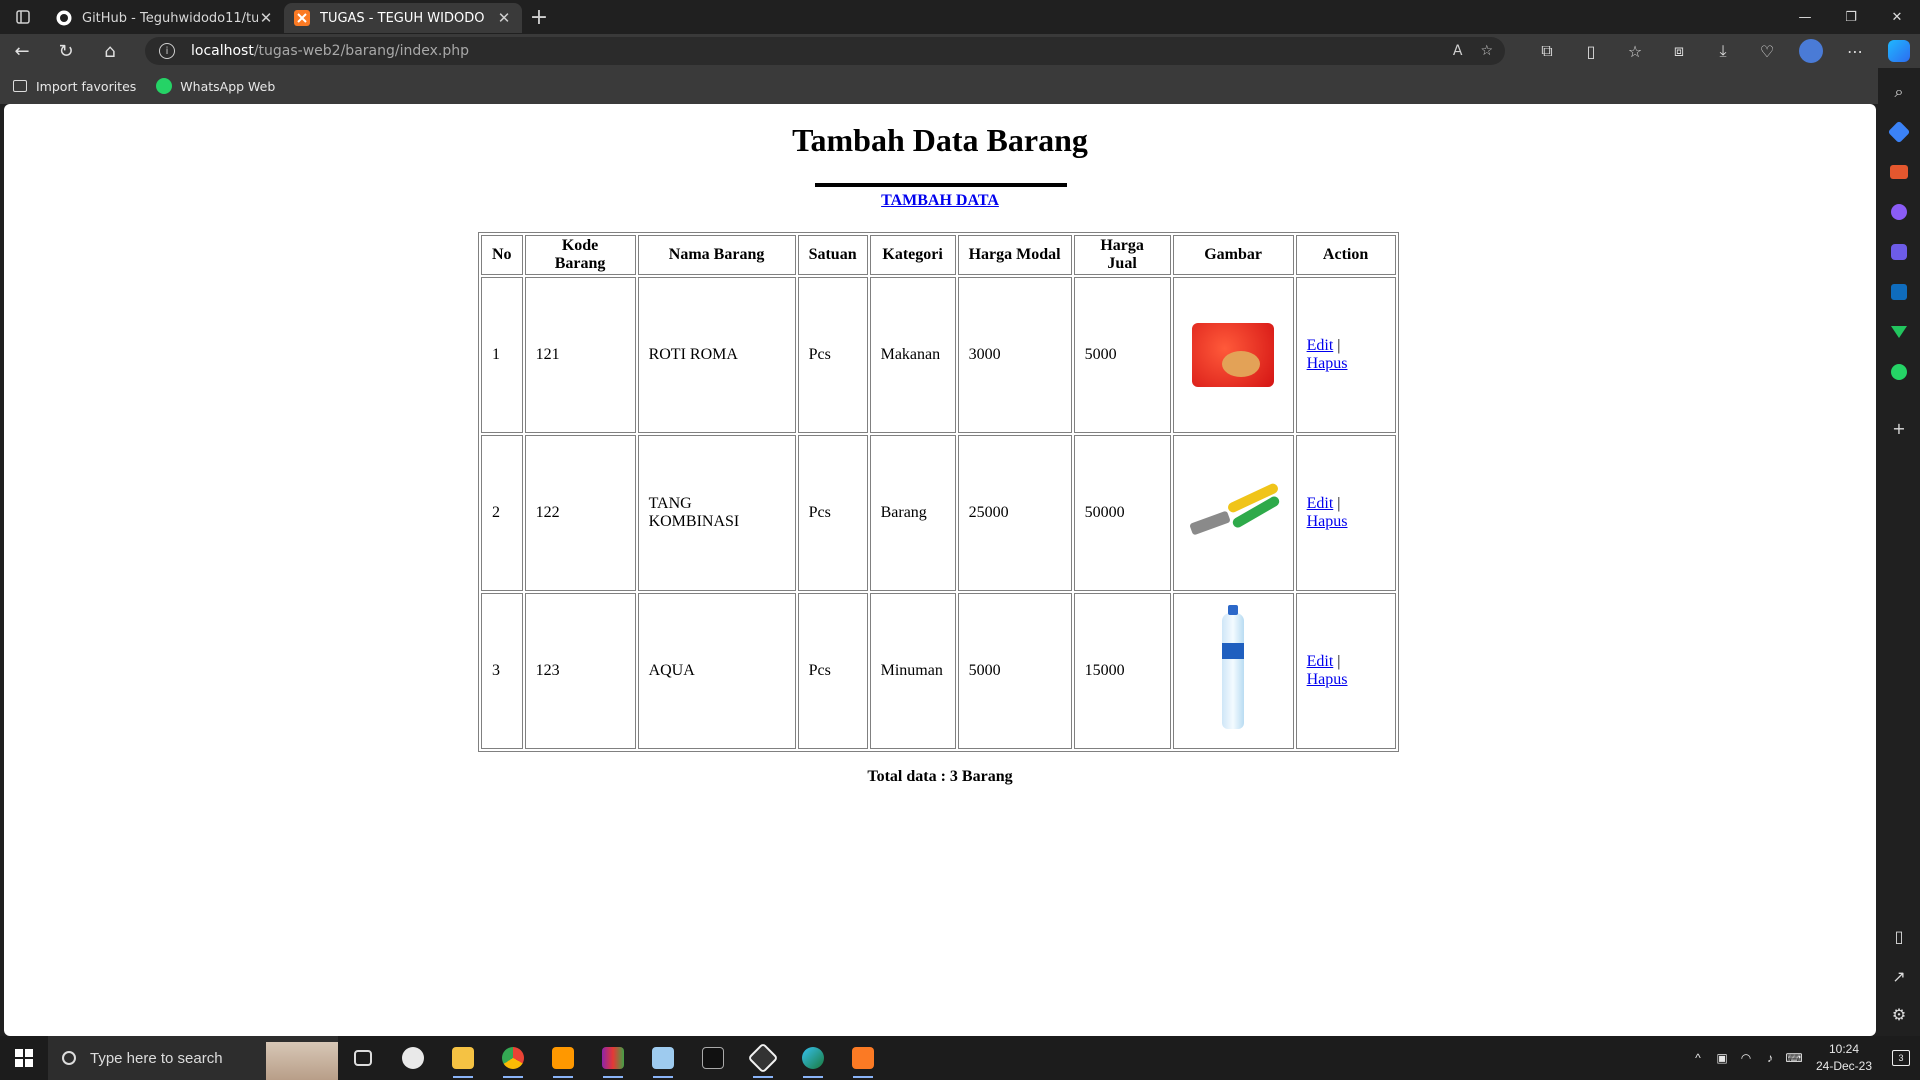  What do you see at coordinates (1591, 51) in the screenshot?
I see `split-screen-icon: ▯` at bounding box center [1591, 51].